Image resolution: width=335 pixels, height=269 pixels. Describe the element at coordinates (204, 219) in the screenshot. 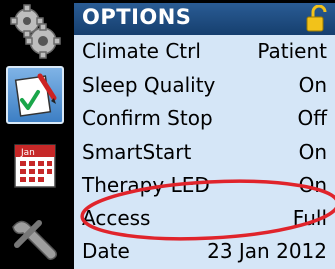

I see `option-row-access: Access Full` at that location.